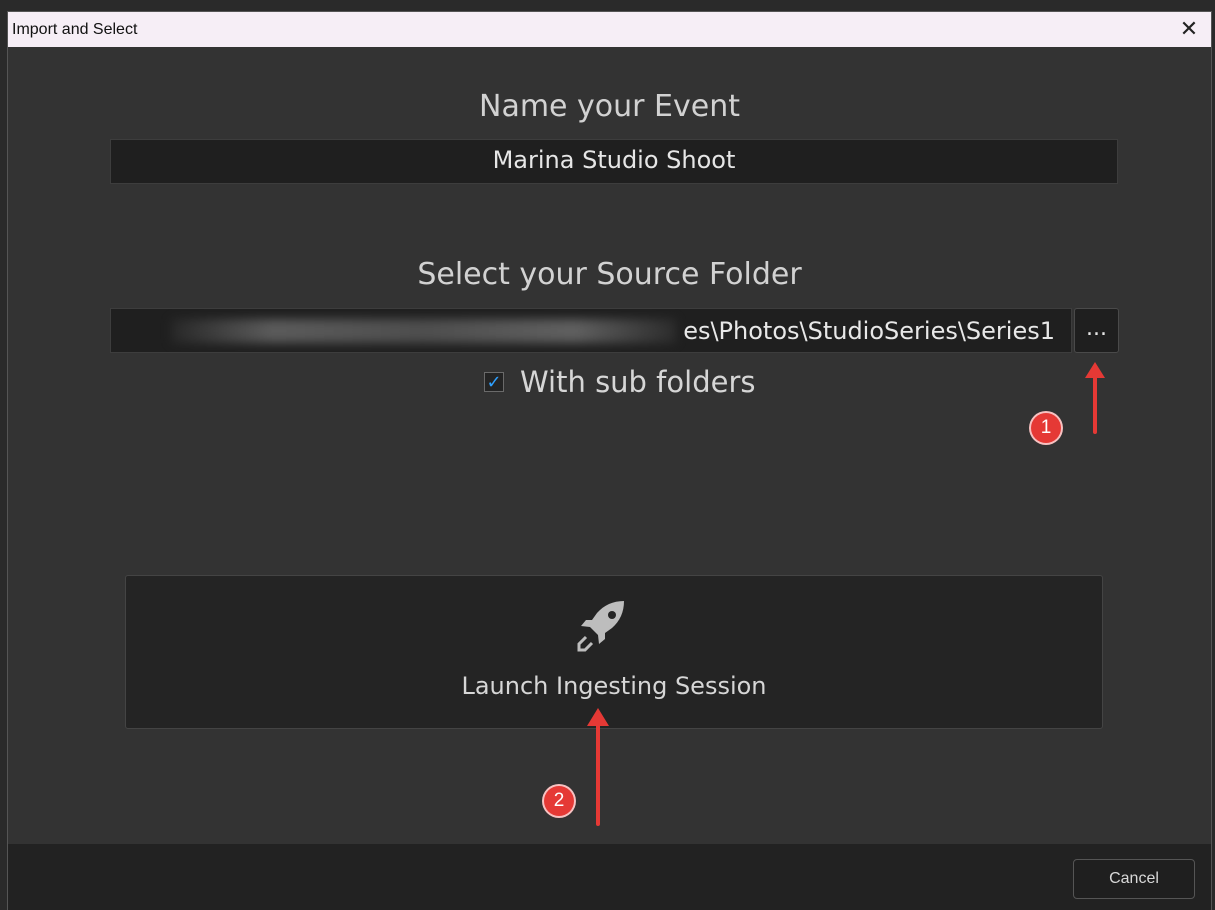 The height and width of the screenshot is (910, 1215). I want to click on event-name-input, so click(614, 161).